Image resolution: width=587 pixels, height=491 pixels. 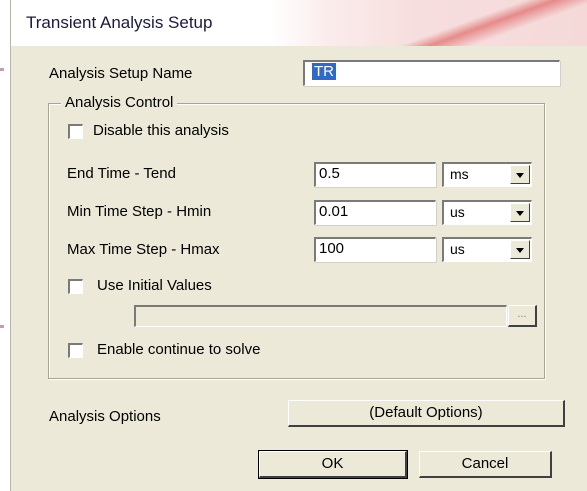 I want to click on setup-name-input: TR, so click(x=431, y=73).